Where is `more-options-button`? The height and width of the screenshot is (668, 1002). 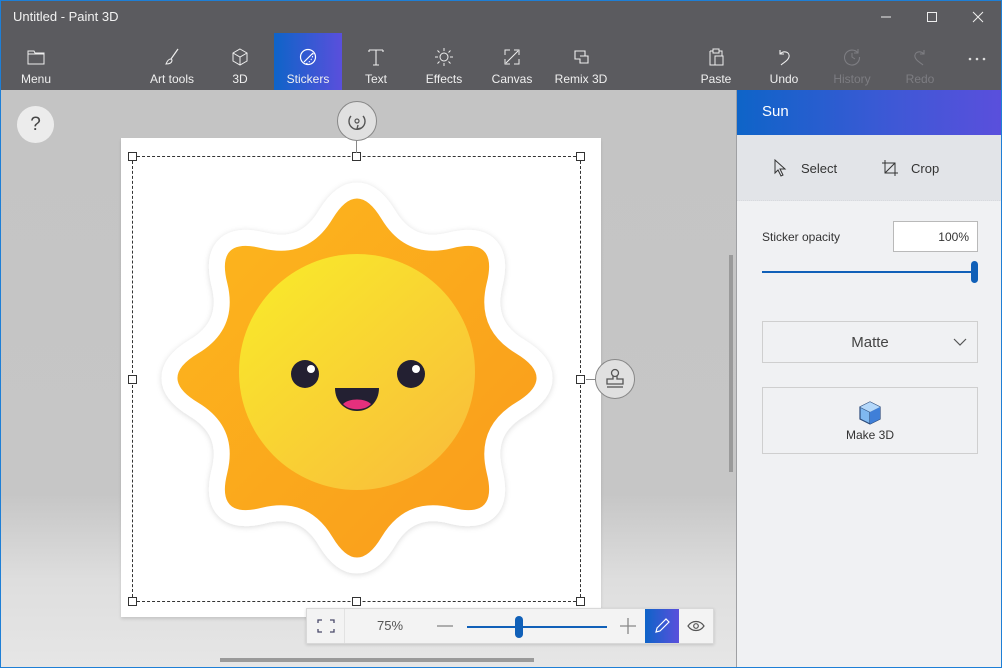
more-options-button is located at coordinates (977, 61).